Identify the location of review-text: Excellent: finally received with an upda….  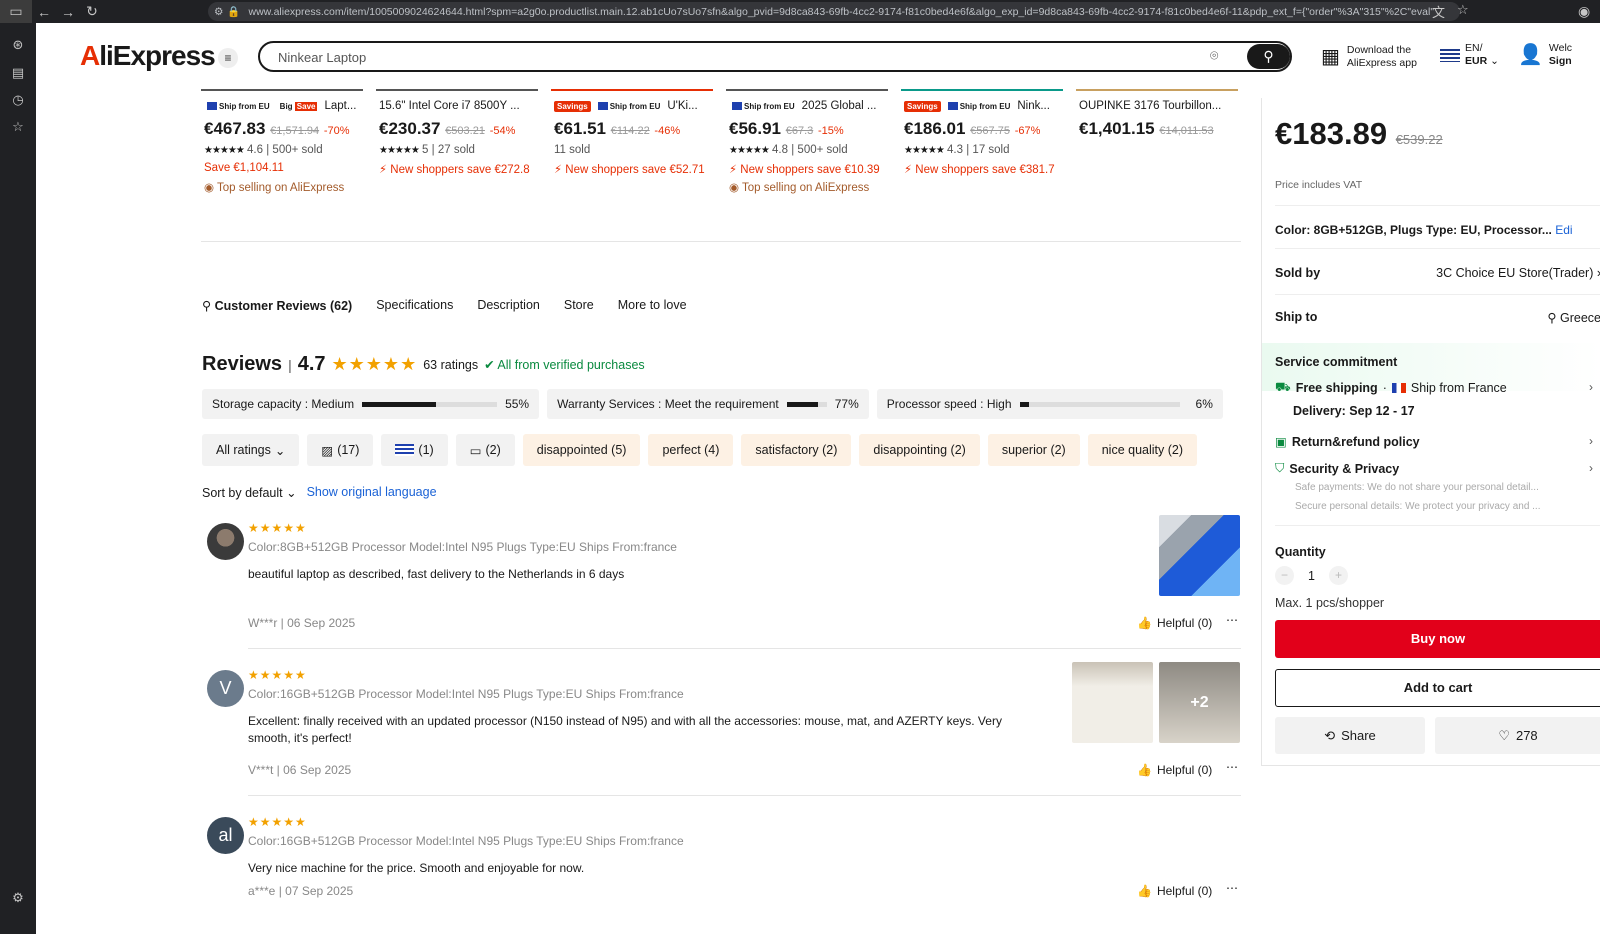
(625, 729).